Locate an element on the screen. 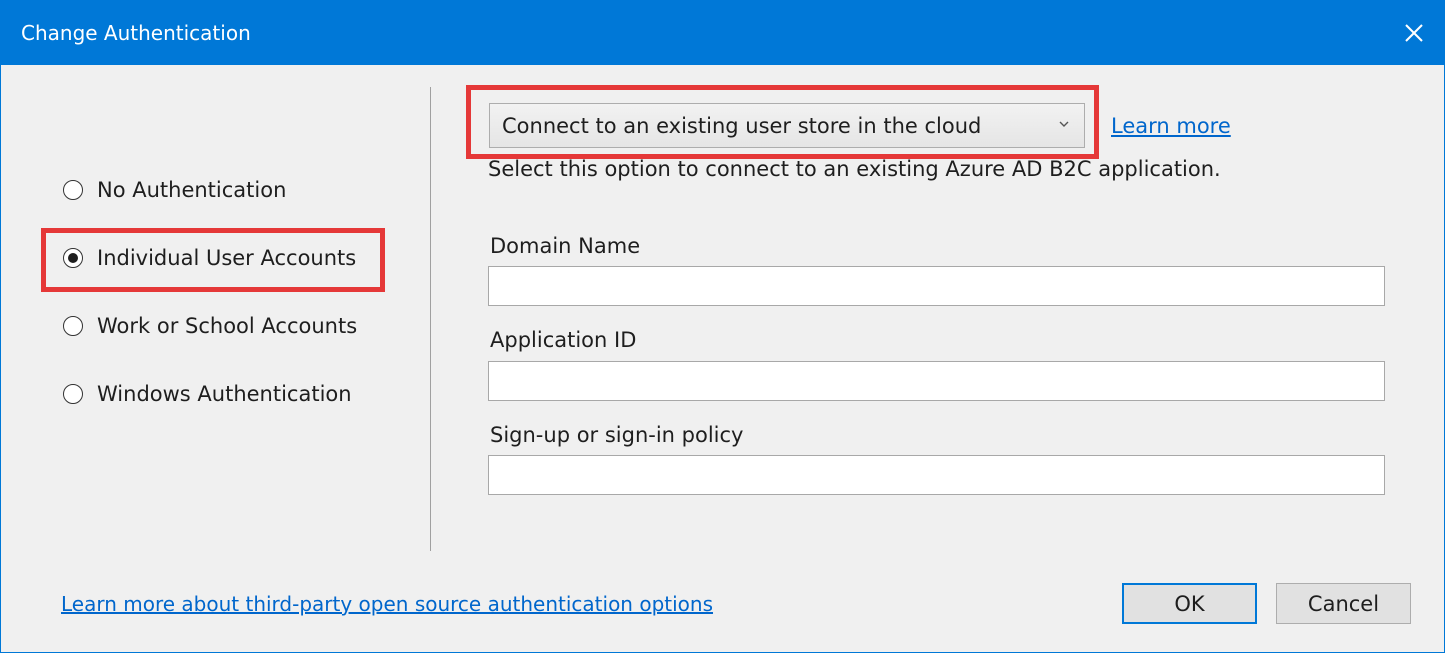 The image size is (1445, 653). radio-work-or-school-accounts: Work or School Accounts is located at coordinates (223, 326).